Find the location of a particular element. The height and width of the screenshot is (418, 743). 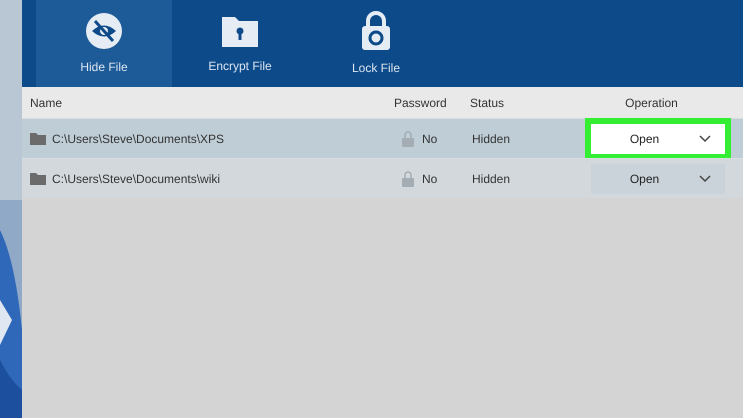

file-path: C:\Users\Steve\Documents\XPS is located at coordinates (139, 139).